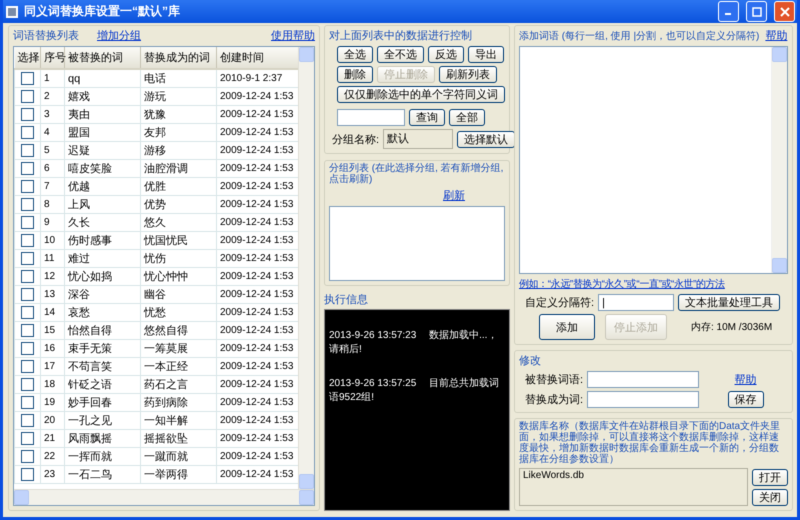 This screenshot has height=520, width=800. What do you see at coordinates (784, 11) in the screenshot?
I see `close-button` at bounding box center [784, 11].